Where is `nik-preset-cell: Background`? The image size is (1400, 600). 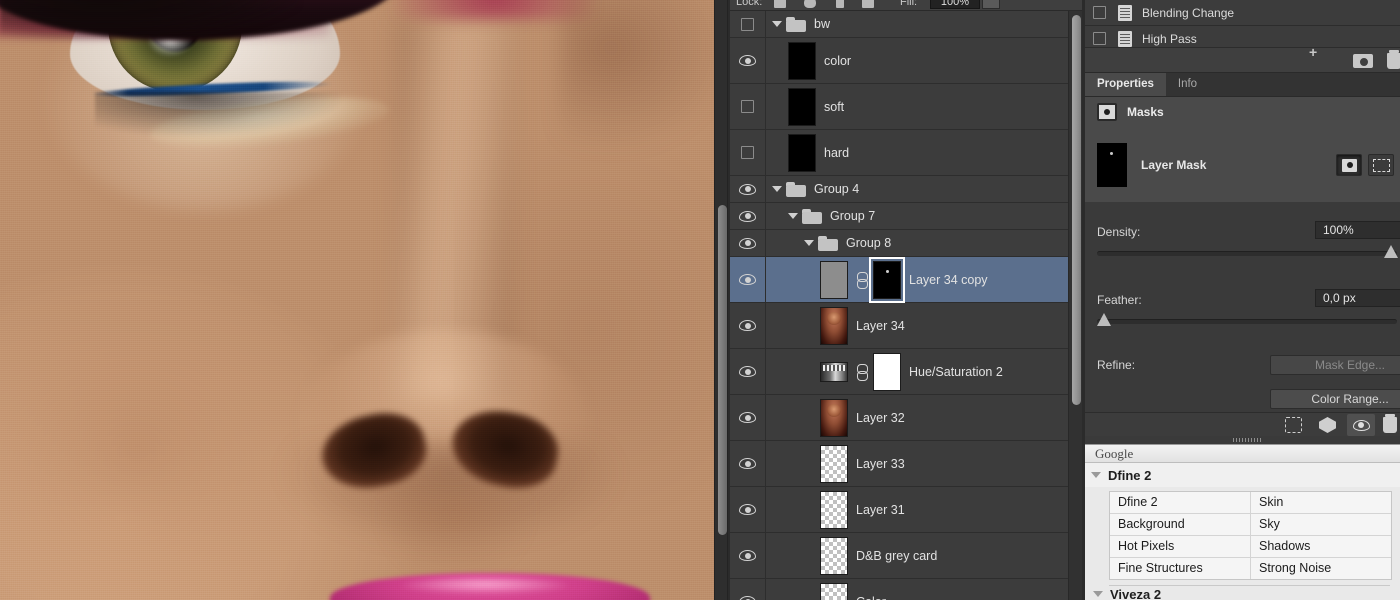 nik-preset-cell: Background is located at coordinates (1180, 524).